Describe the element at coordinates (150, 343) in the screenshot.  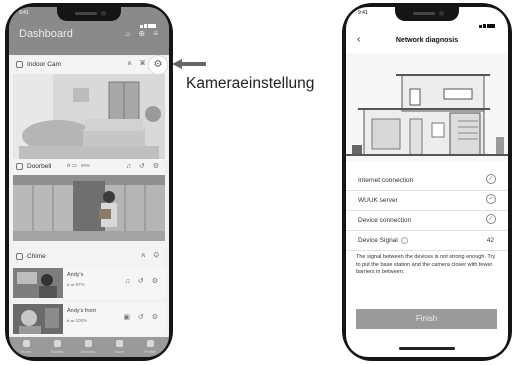
I see `profile-icon` at that location.